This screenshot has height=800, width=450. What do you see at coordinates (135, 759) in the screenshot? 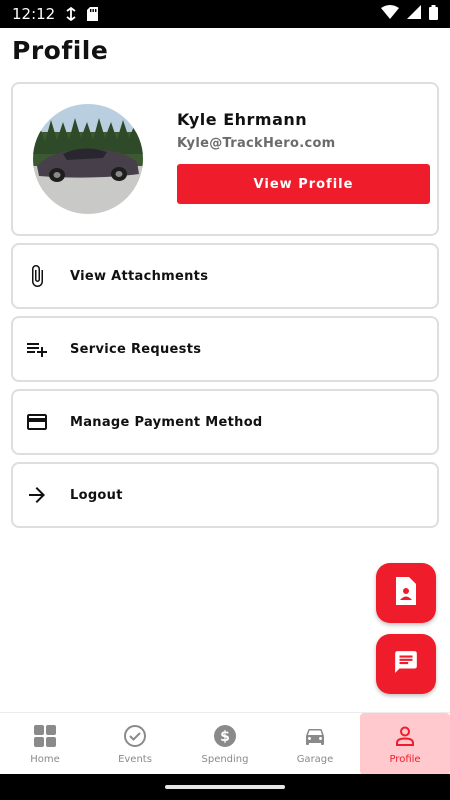
I see `nav-tab-label: Events` at bounding box center [135, 759].